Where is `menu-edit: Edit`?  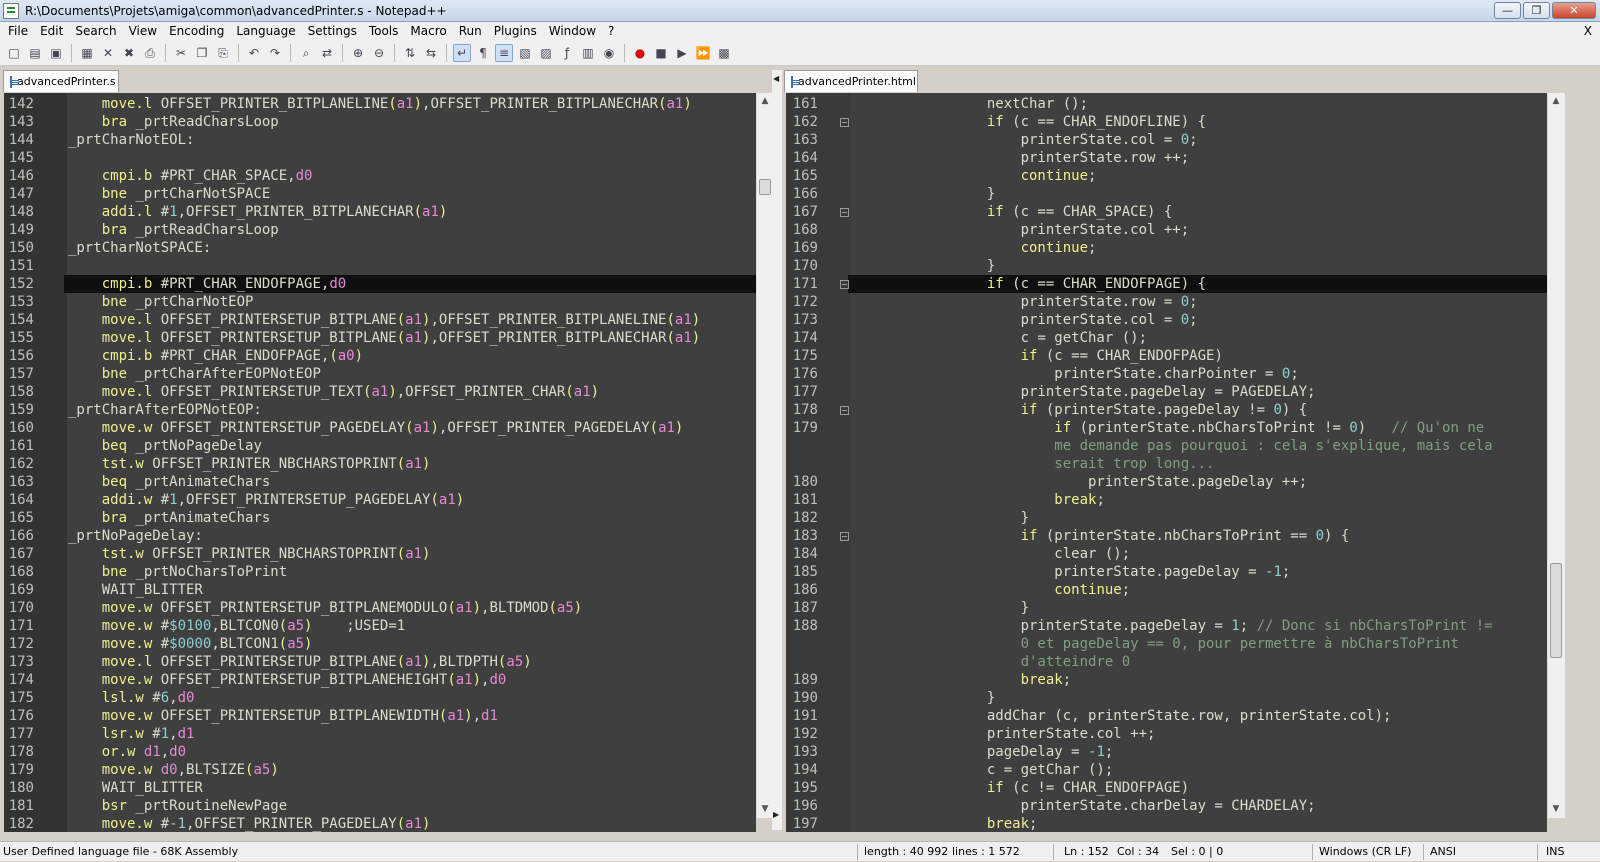
menu-edit: Edit is located at coordinates (51, 31).